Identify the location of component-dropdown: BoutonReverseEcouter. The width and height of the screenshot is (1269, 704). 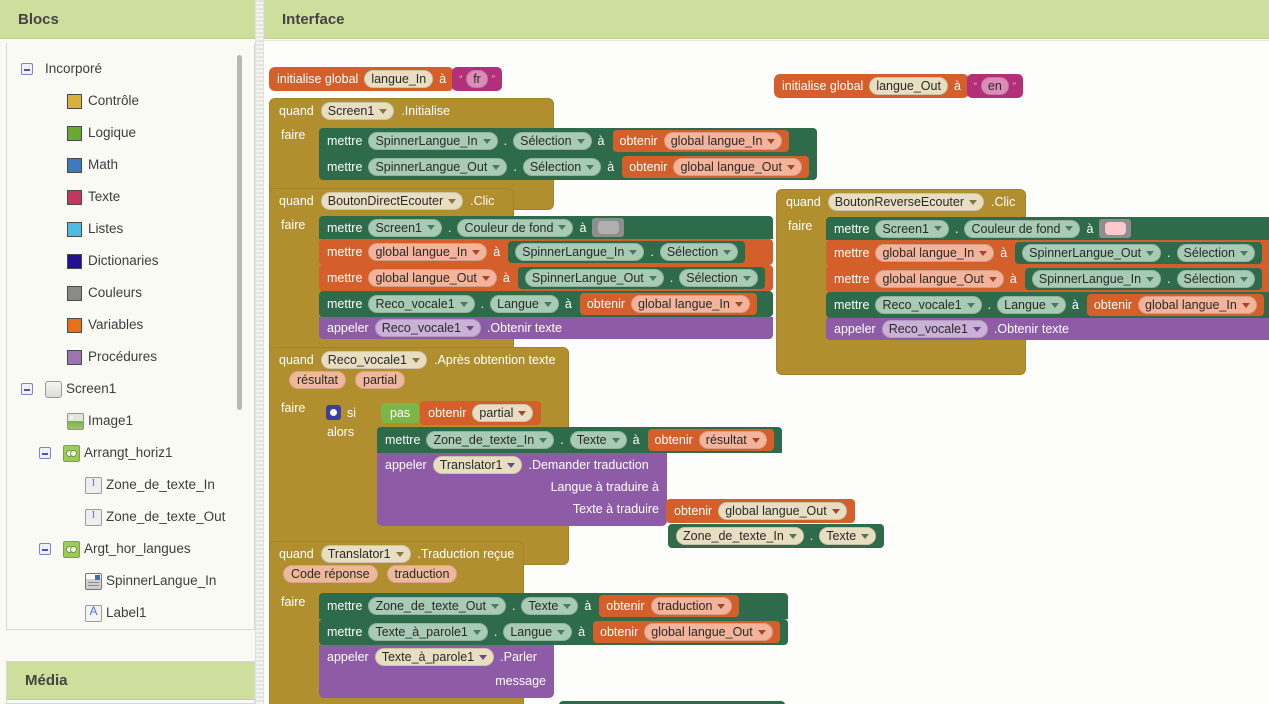
(906, 202).